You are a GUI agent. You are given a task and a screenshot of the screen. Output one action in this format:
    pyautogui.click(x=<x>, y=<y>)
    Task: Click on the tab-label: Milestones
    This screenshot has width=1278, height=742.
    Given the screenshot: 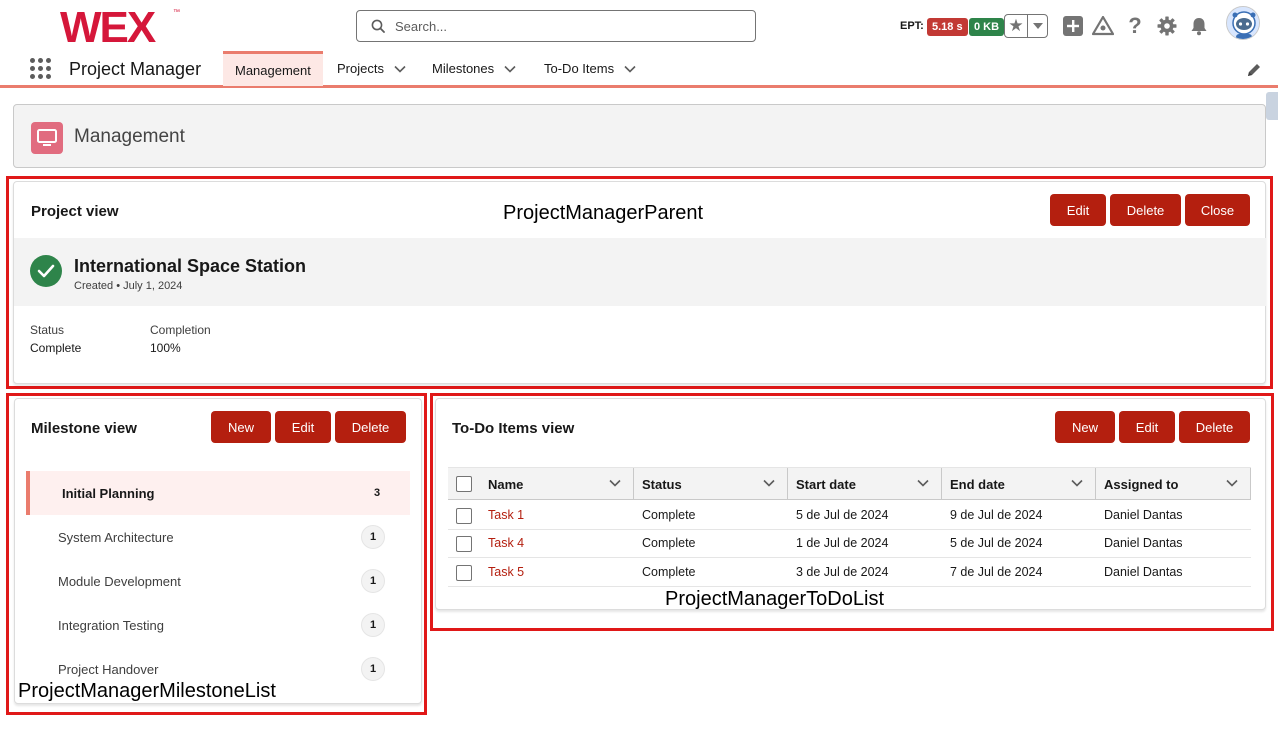 What is the action you would take?
    pyautogui.click(x=463, y=68)
    